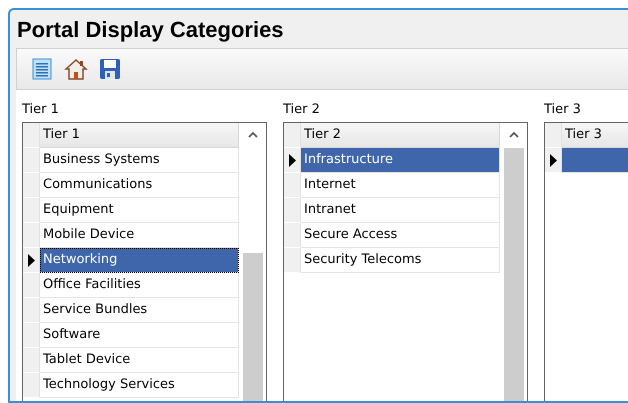  Describe the element at coordinates (42, 69) in the screenshot. I see `list-icon` at that location.